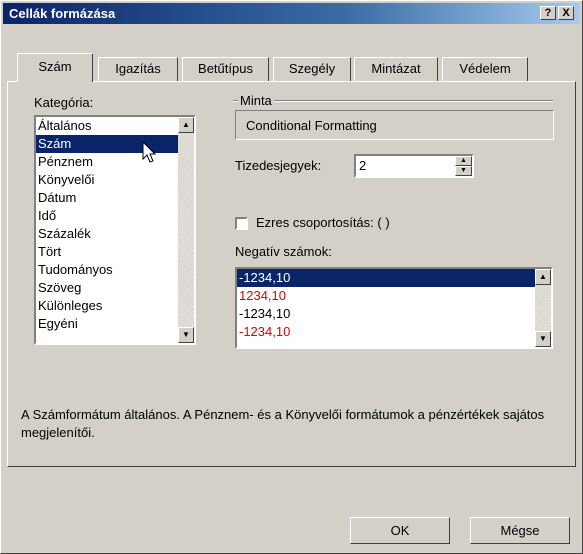 This screenshot has height=554, width=583. What do you see at coordinates (311, 125) in the screenshot?
I see `sample-value: Conditional Formatting` at bounding box center [311, 125].